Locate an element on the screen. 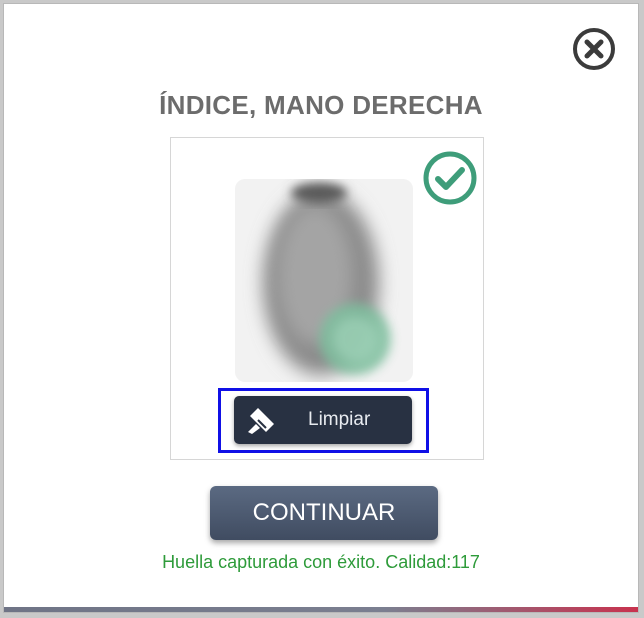  broom-icon is located at coordinates (261, 421).